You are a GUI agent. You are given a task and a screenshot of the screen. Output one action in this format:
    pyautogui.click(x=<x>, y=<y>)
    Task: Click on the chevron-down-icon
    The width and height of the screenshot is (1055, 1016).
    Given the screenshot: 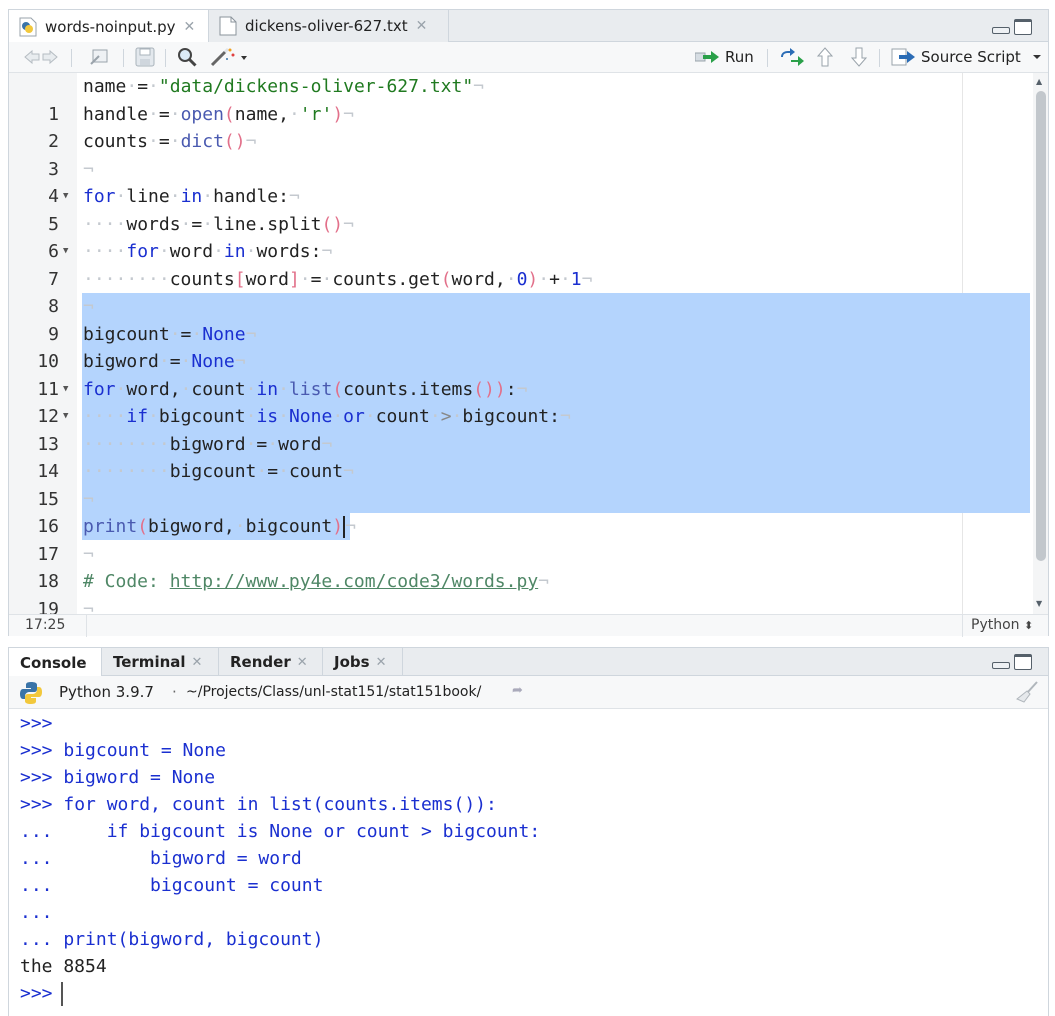 What is the action you would take?
    pyautogui.click(x=1037, y=57)
    